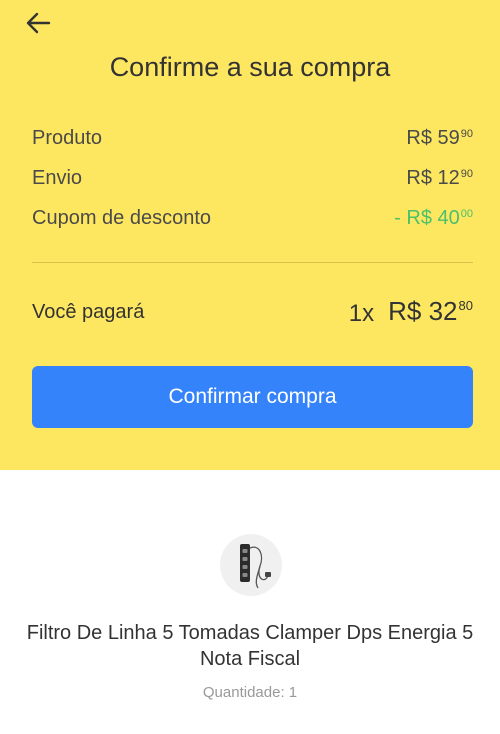 The width and height of the screenshot is (500, 734). Describe the element at coordinates (250, 67) in the screenshot. I see `page-title: Confirme a sua compra` at that location.